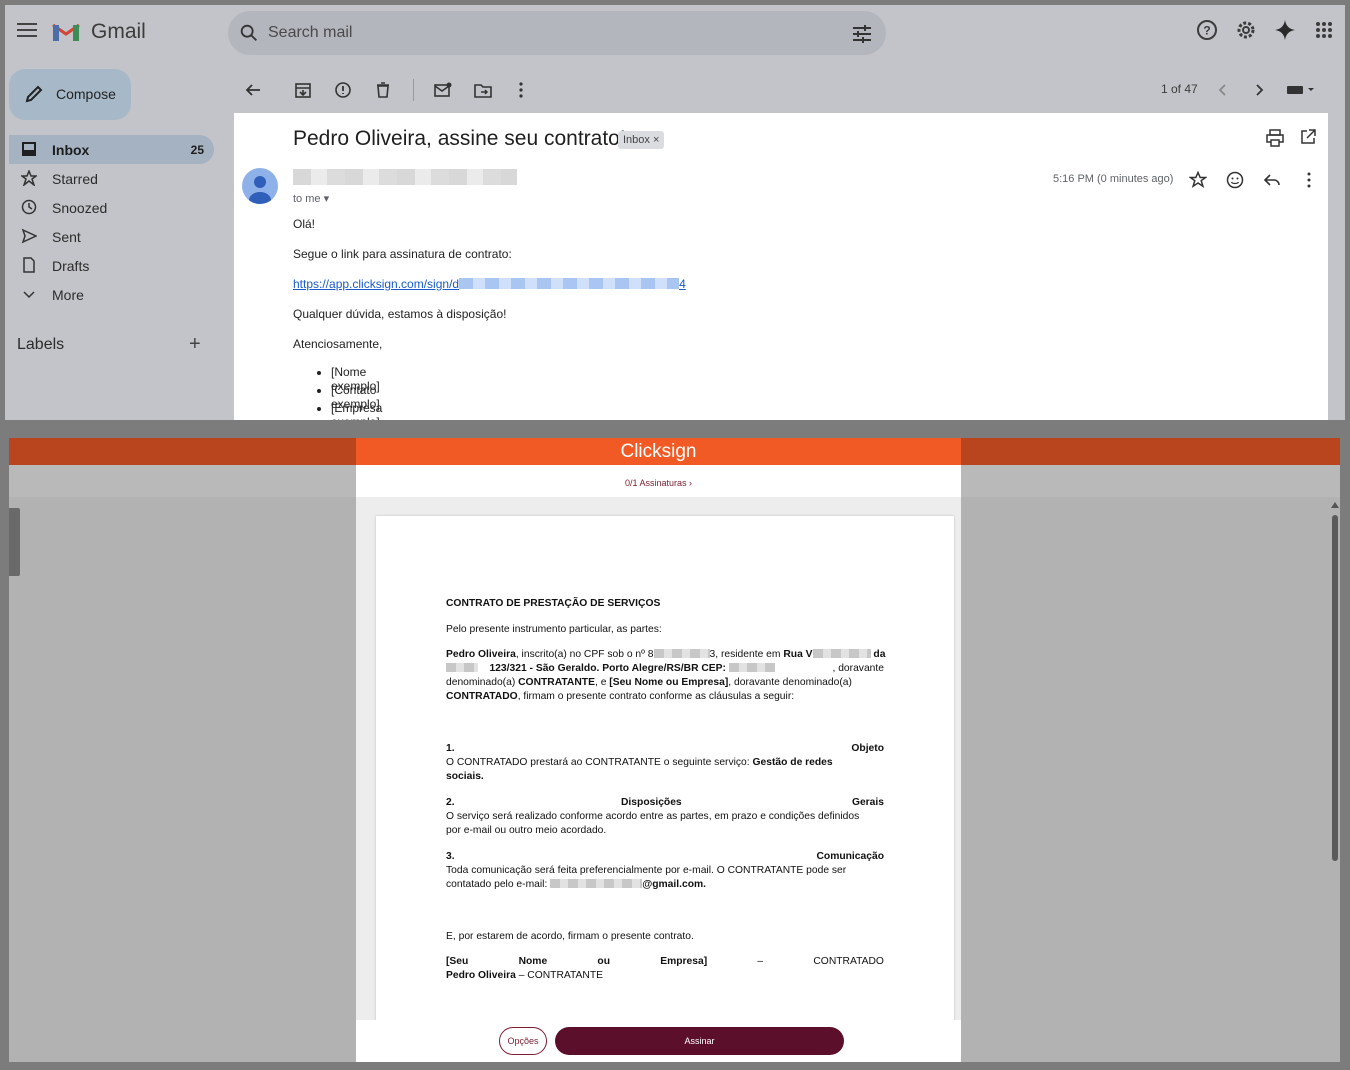 This screenshot has height=1070, width=1350. Describe the element at coordinates (651, 802) in the screenshot. I see `text-span: Disposições` at that location.